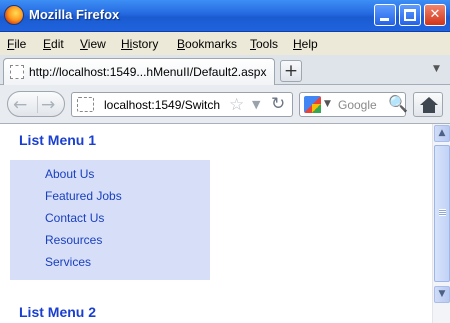  I want to click on minimize-icon, so click(384, 19).